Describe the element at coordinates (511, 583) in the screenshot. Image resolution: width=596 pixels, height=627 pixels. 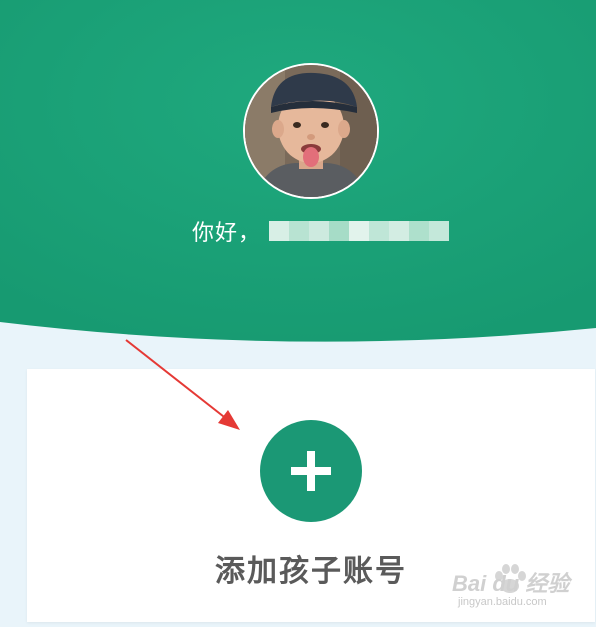
I see `watermark-brand: Bai du 经验` at that location.